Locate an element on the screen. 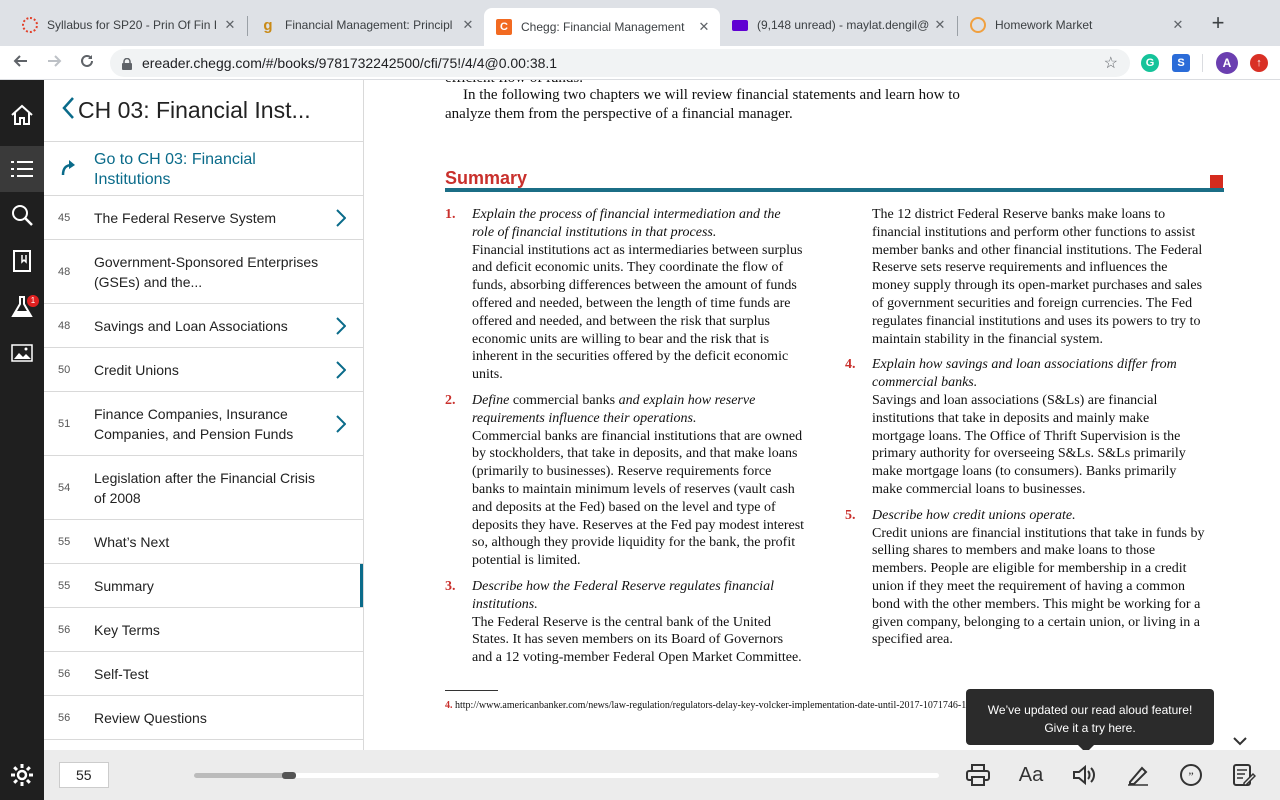 This screenshot has width=1280, height=800. collapse-button is located at coordinates (1240, 742).